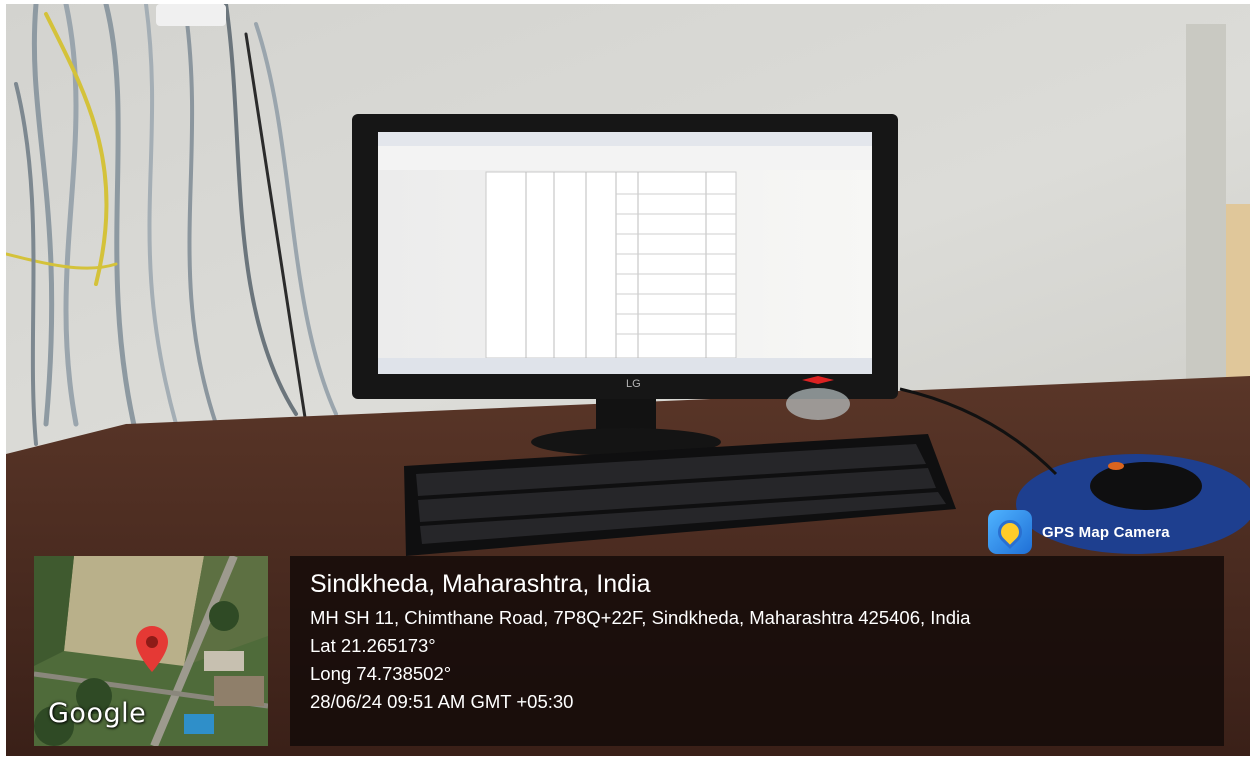 The image size is (1252, 761). I want to click on map-pin-icon, so click(152, 649).